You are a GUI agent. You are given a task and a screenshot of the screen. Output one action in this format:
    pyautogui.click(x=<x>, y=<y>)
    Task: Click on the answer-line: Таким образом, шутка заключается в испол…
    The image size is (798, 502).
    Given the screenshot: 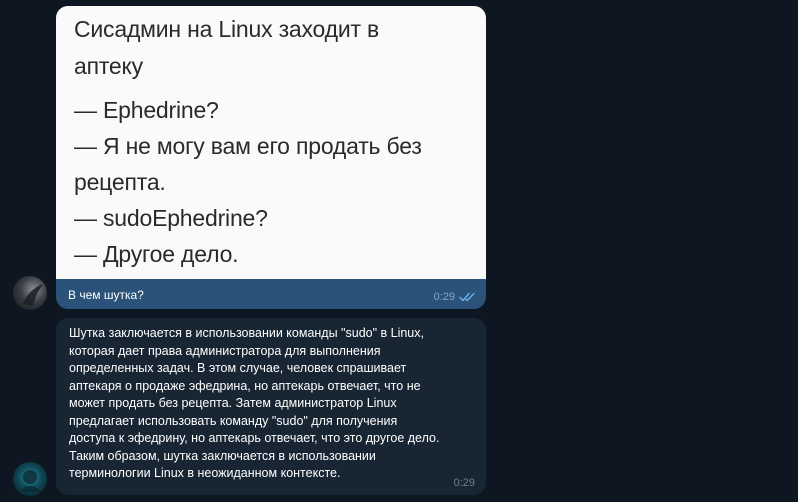 What is the action you would take?
    pyautogui.click(x=222, y=455)
    